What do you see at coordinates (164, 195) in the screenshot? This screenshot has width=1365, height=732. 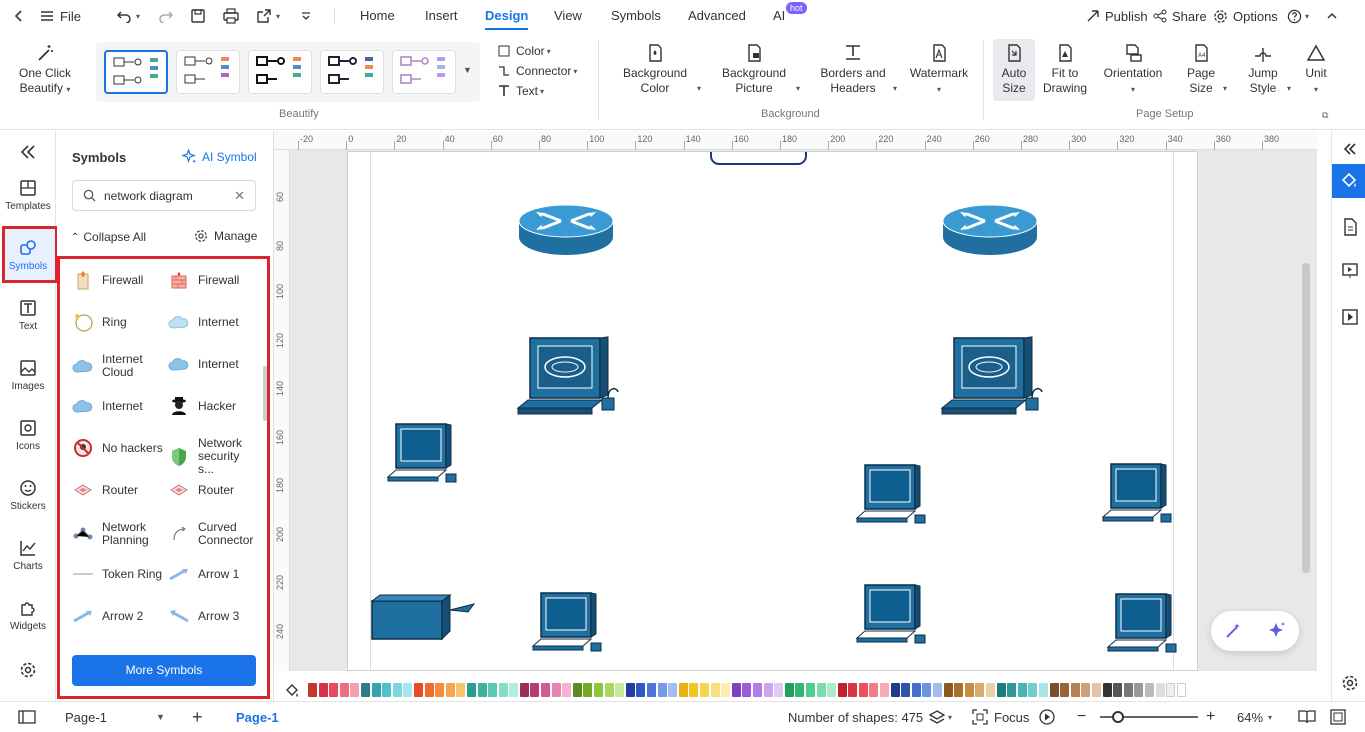 I see `symbol-search: network diagram ✕` at bounding box center [164, 195].